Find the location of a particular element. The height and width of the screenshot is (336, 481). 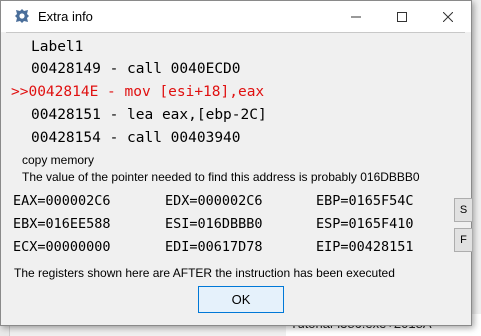

register-eax: EAX=000002C6 is located at coordinates (62, 201).